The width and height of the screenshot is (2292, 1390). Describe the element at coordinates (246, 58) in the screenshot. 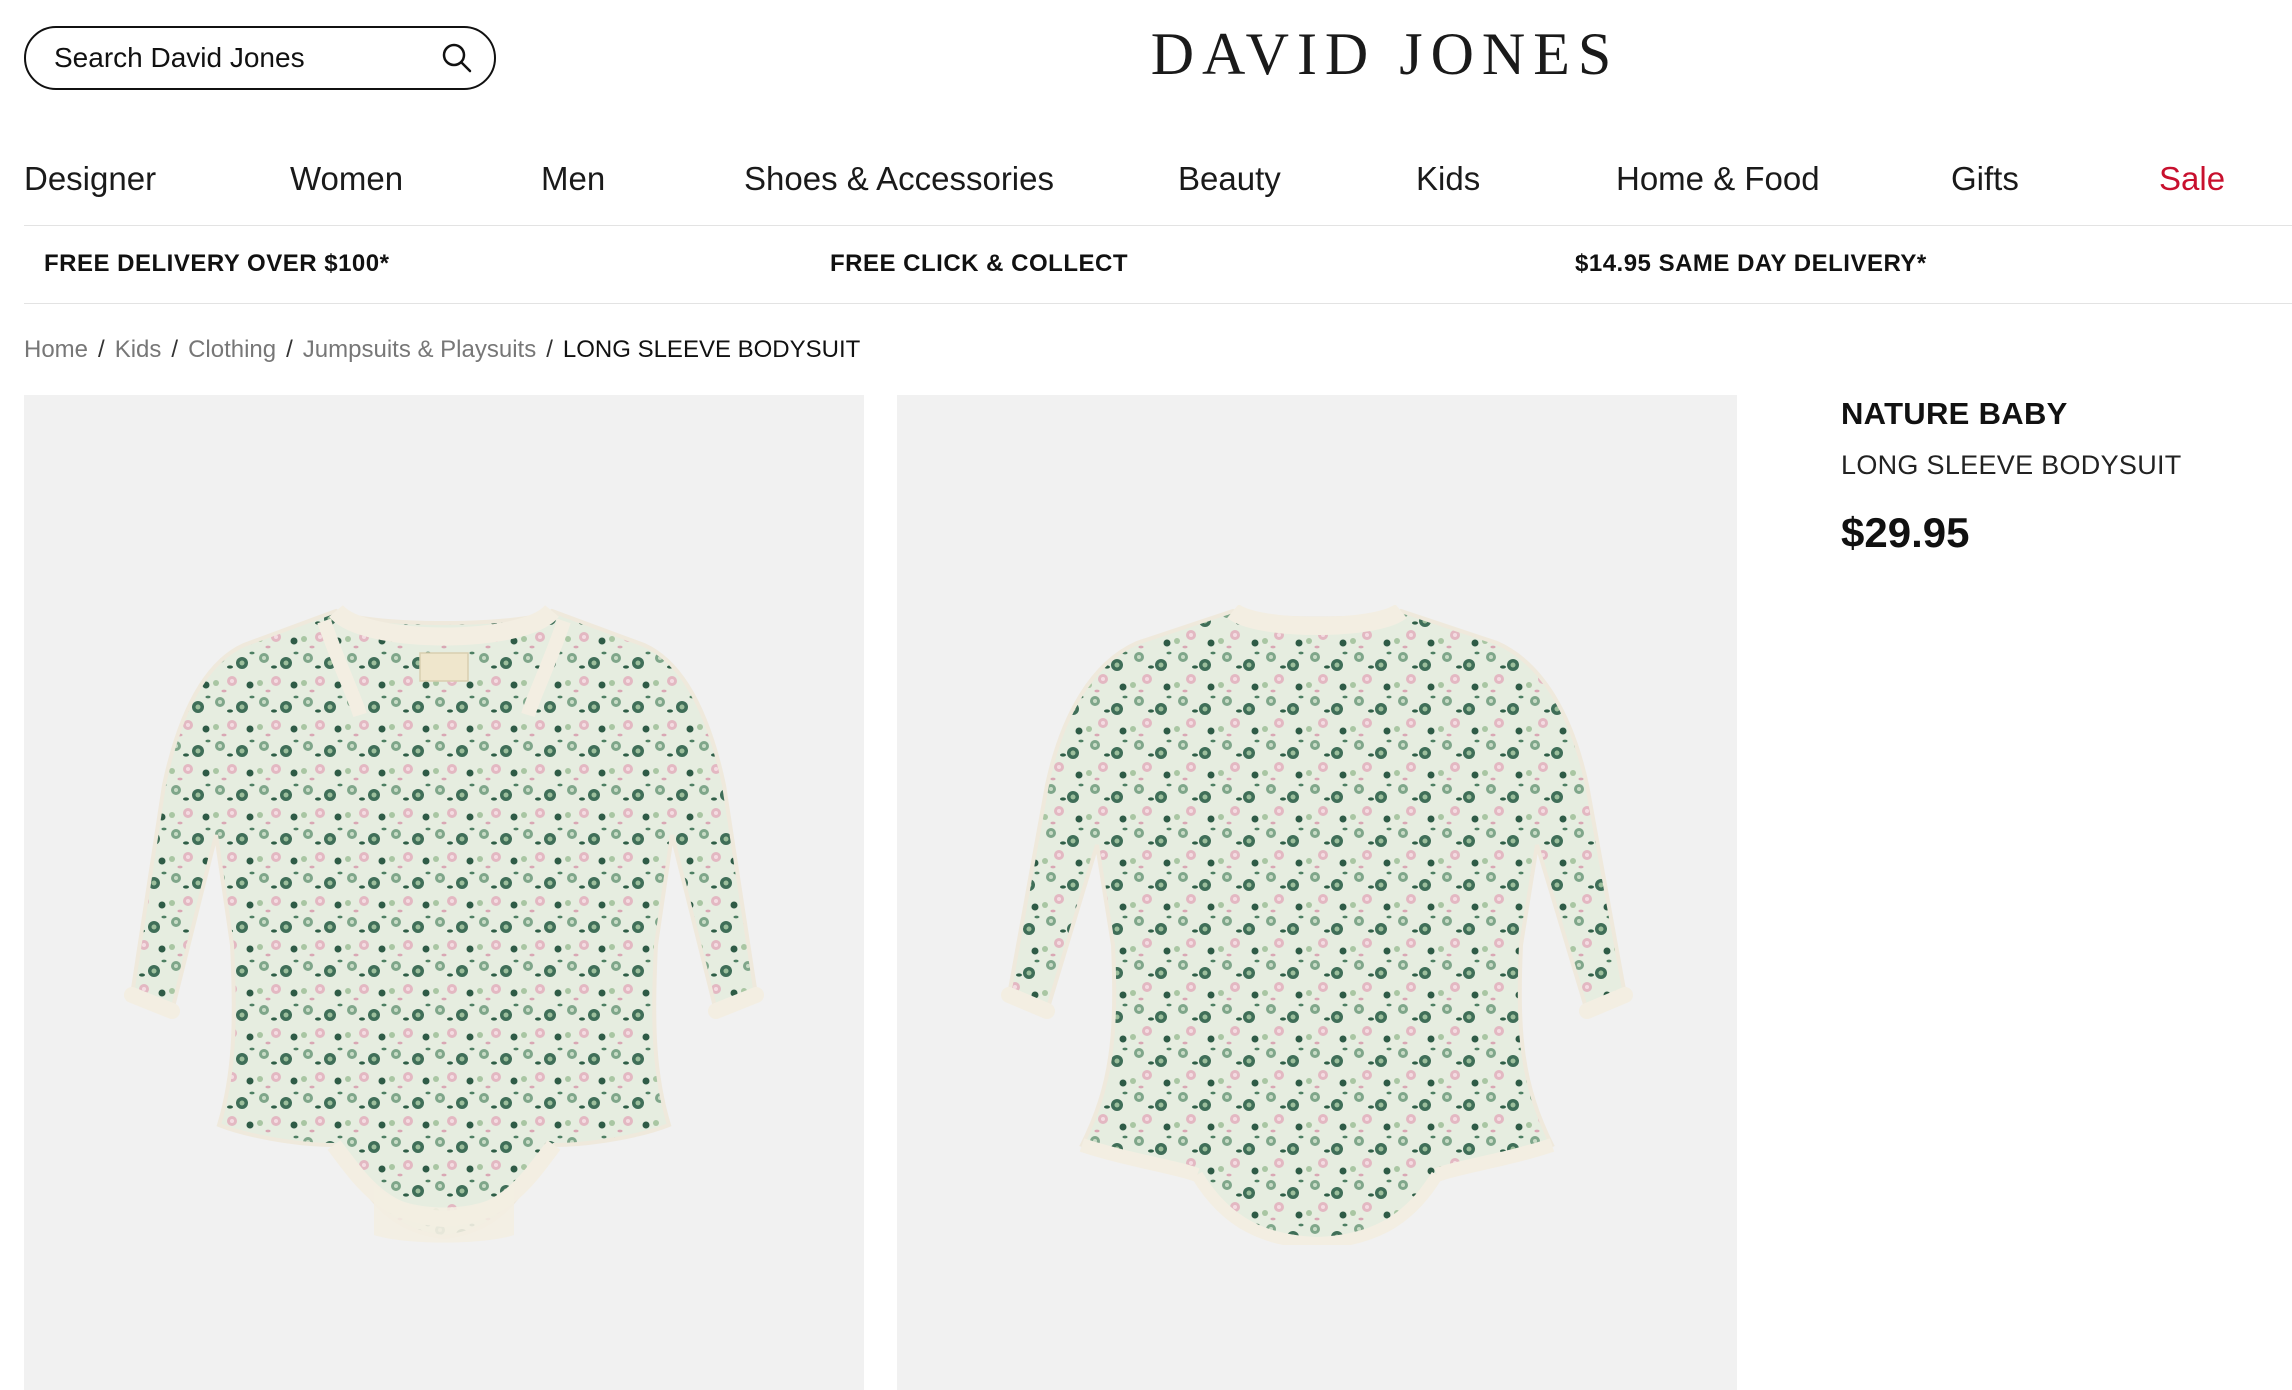

I see `search-input` at that location.